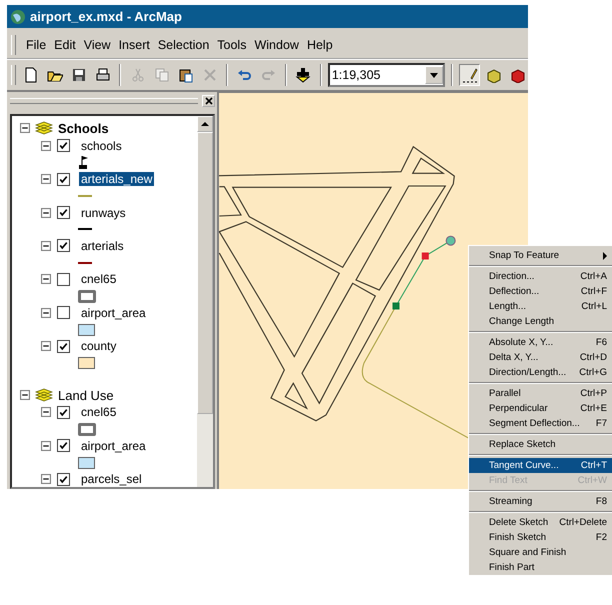  I want to click on menu-item: Perpendicular Ctrl+E, so click(540, 408).